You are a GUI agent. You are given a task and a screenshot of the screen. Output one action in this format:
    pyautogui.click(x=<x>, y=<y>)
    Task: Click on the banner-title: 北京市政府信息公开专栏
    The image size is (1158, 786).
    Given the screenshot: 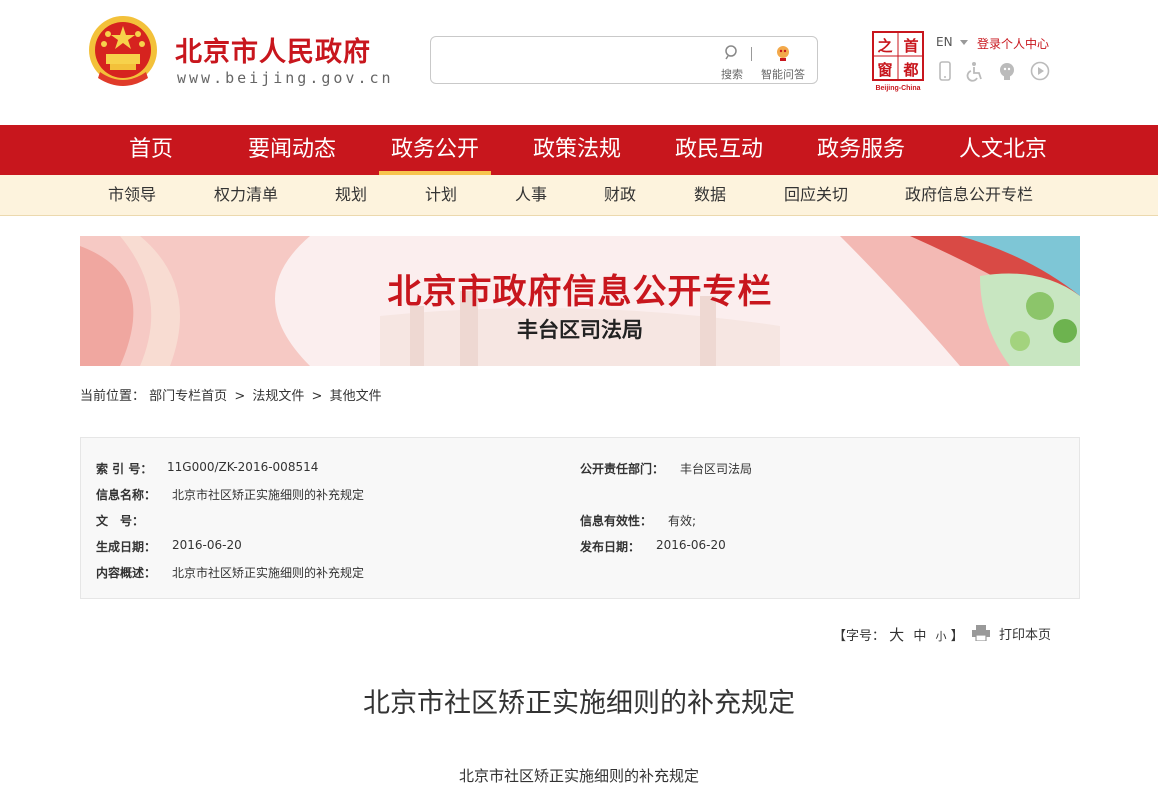 What is the action you would take?
    pyautogui.click(x=580, y=292)
    